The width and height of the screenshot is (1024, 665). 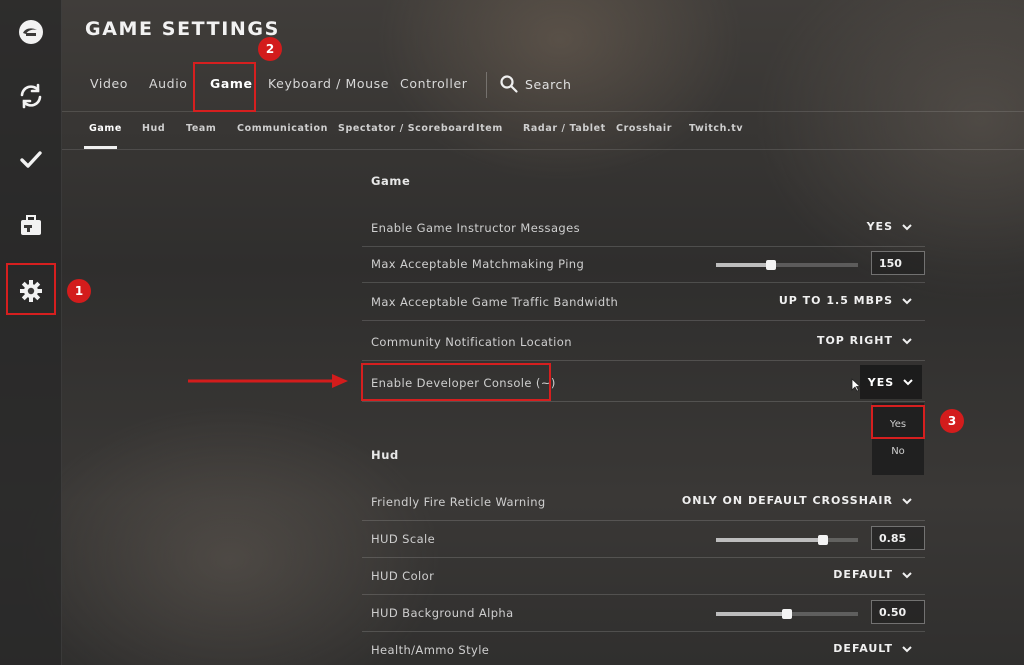 What do you see at coordinates (495, 302) in the screenshot?
I see `setting-label: Max Acceptable Game Traffic Bandwidth` at bounding box center [495, 302].